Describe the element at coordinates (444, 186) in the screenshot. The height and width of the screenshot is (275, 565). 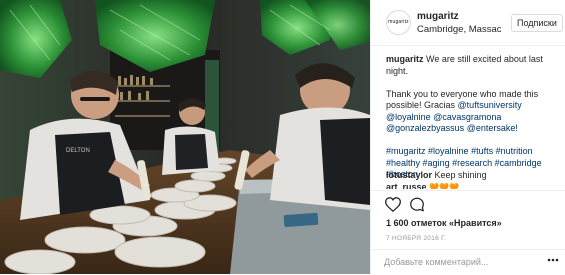
I see `comment-text: 🧡🧡🧡` at that location.